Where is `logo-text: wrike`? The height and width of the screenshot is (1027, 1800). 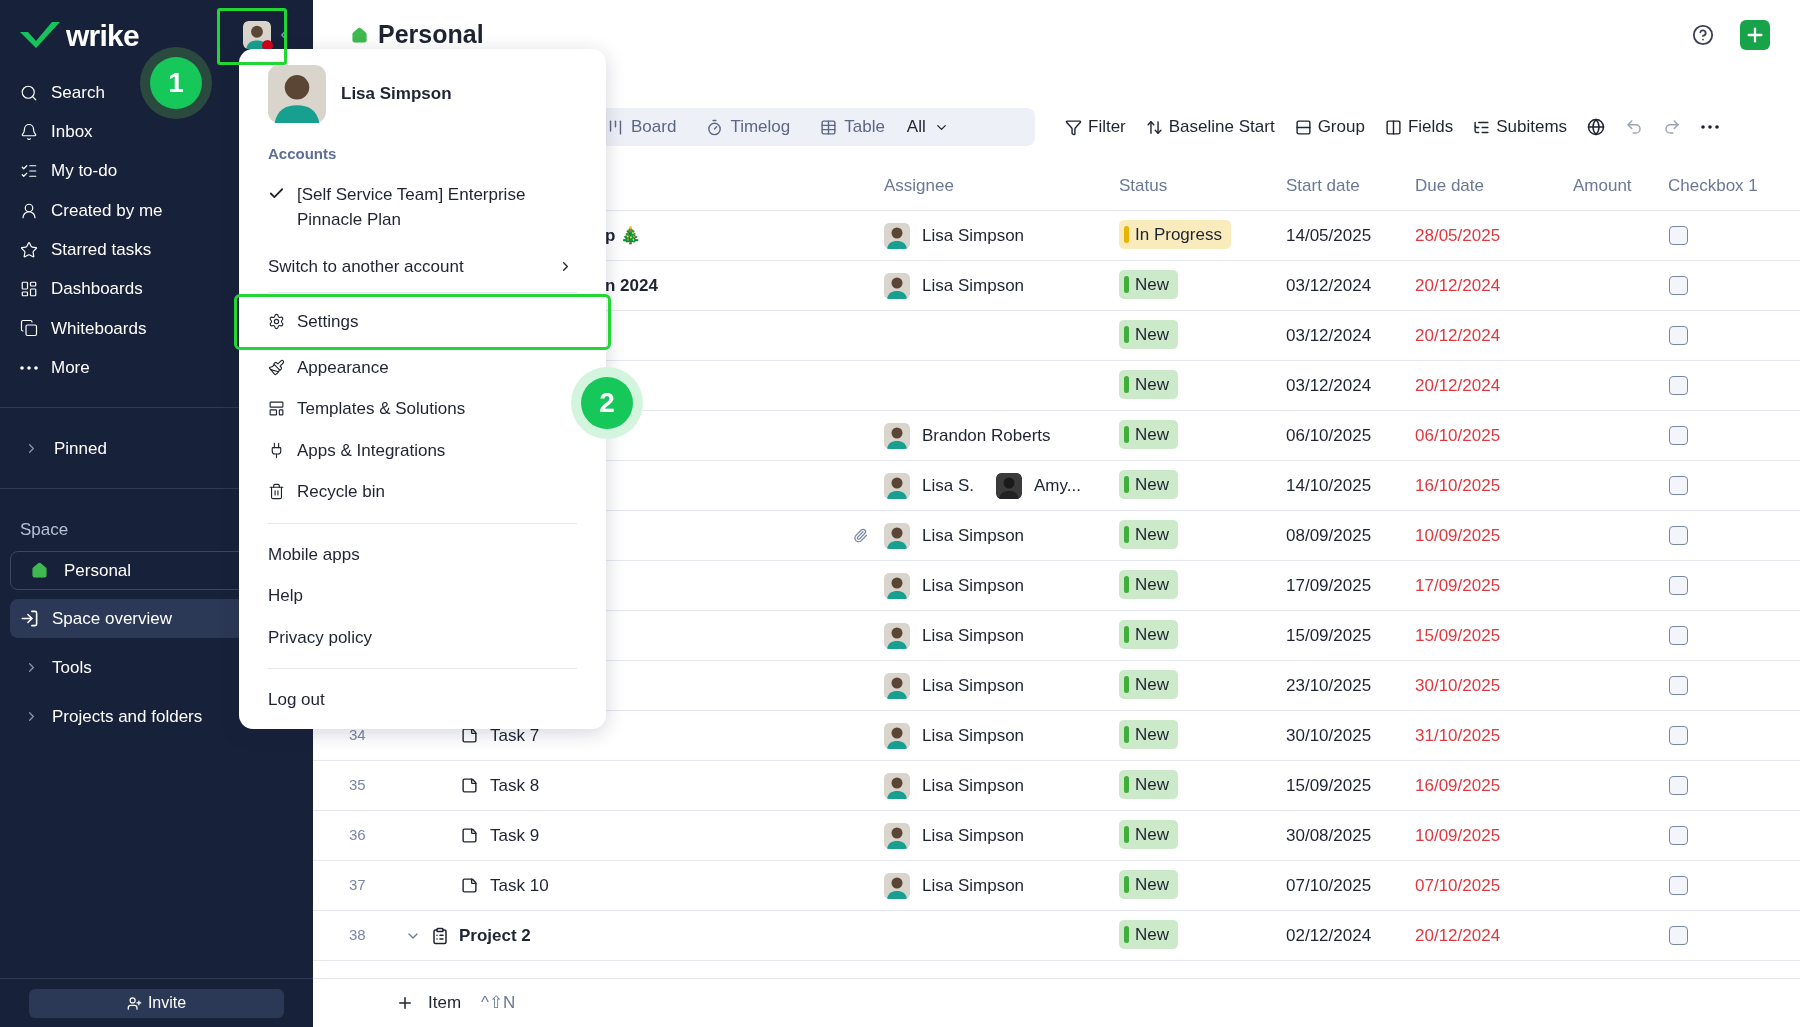
logo-text: wrike is located at coordinates (102, 35).